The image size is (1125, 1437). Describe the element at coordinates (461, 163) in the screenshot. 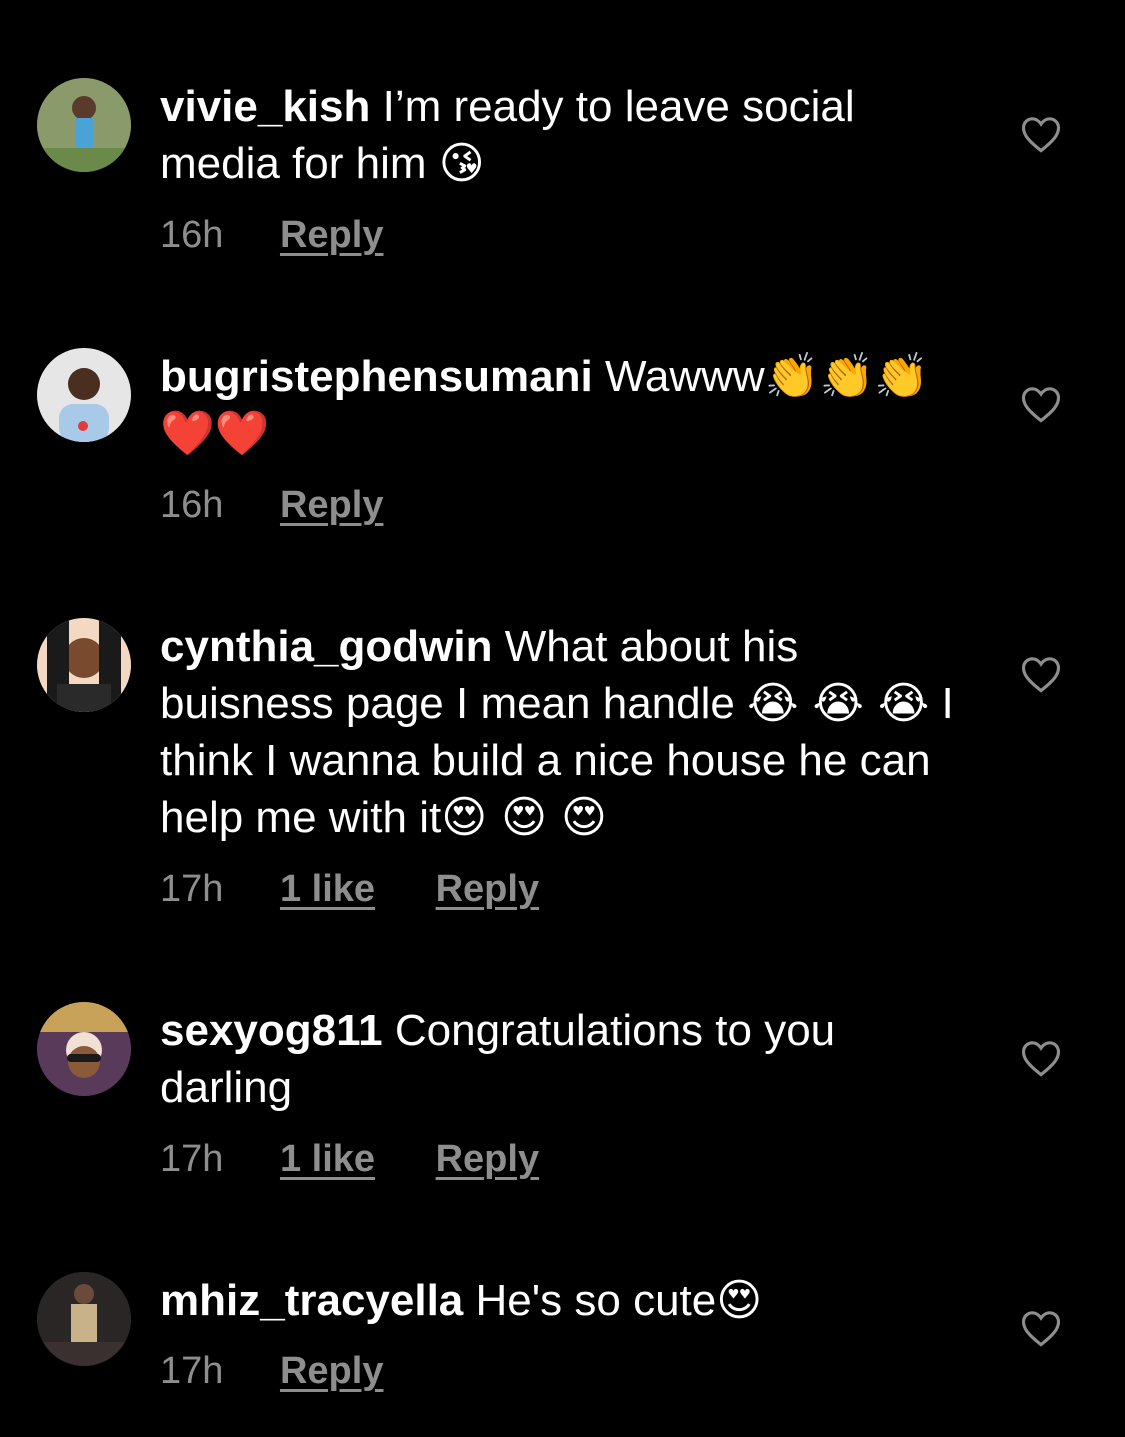

I see `emoji: 😘` at that location.